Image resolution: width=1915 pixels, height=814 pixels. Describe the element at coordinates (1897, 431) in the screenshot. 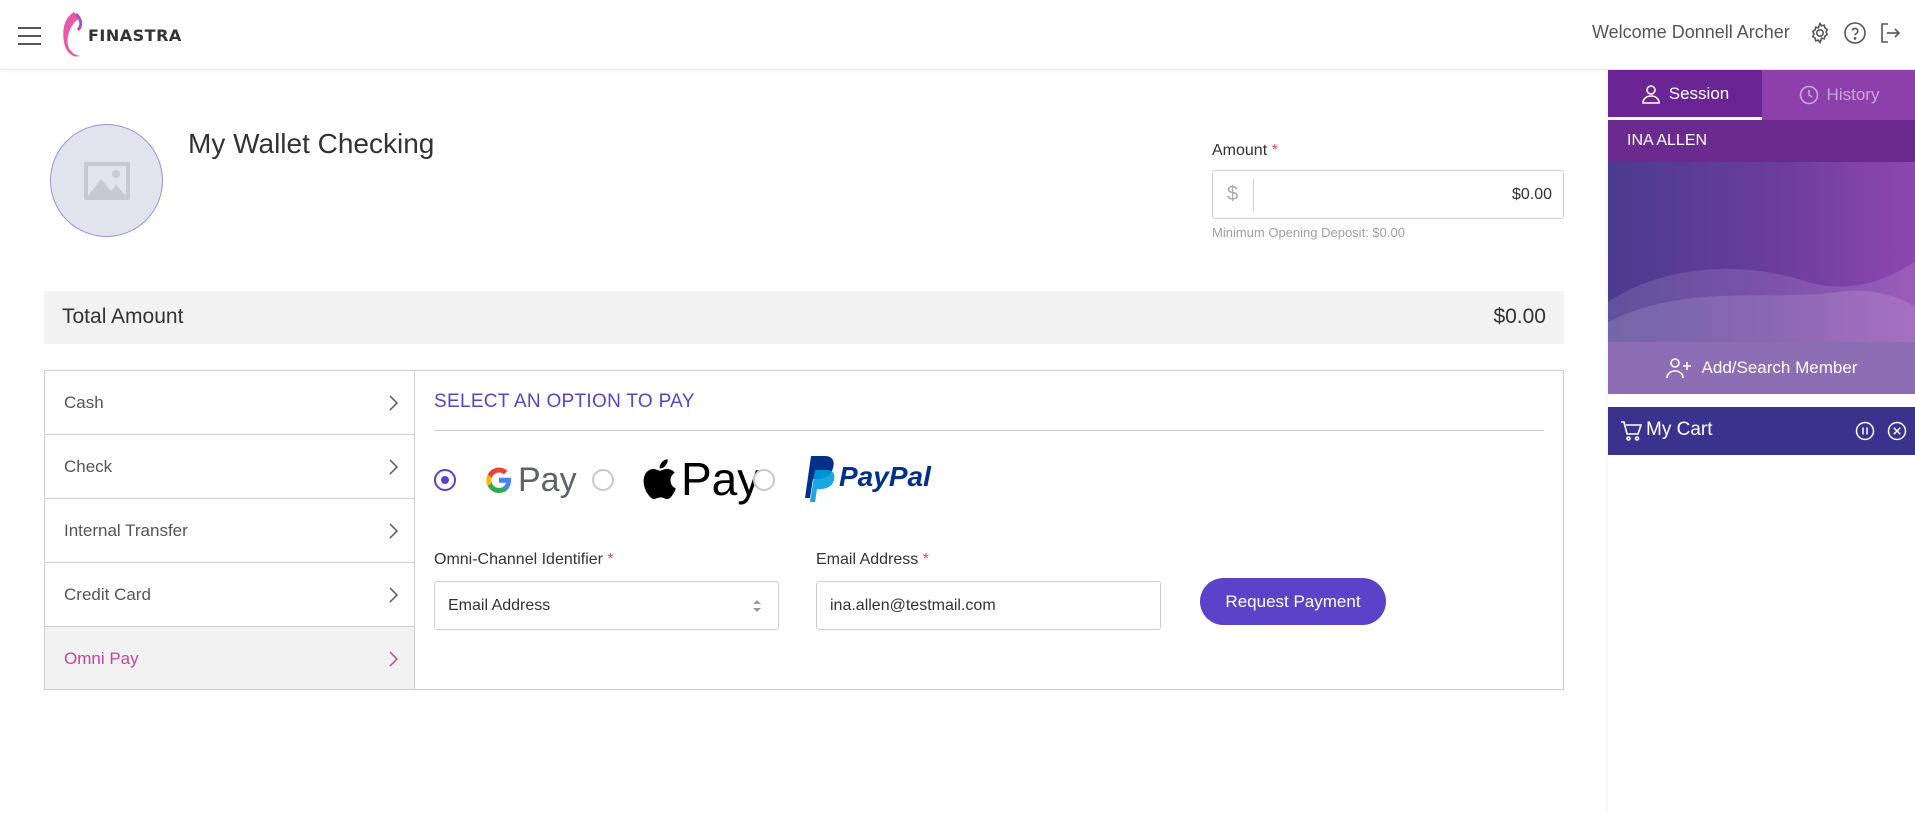

I see `close-icon` at that location.